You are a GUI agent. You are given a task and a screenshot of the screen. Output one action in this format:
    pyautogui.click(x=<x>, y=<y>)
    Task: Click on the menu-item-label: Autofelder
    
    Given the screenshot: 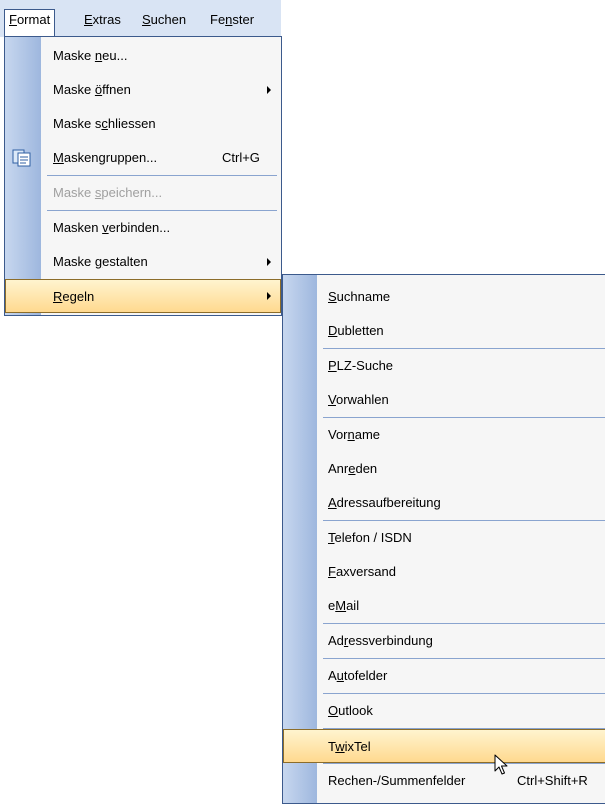 What is the action you would take?
    pyautogui.click(x=357, y=676)
    